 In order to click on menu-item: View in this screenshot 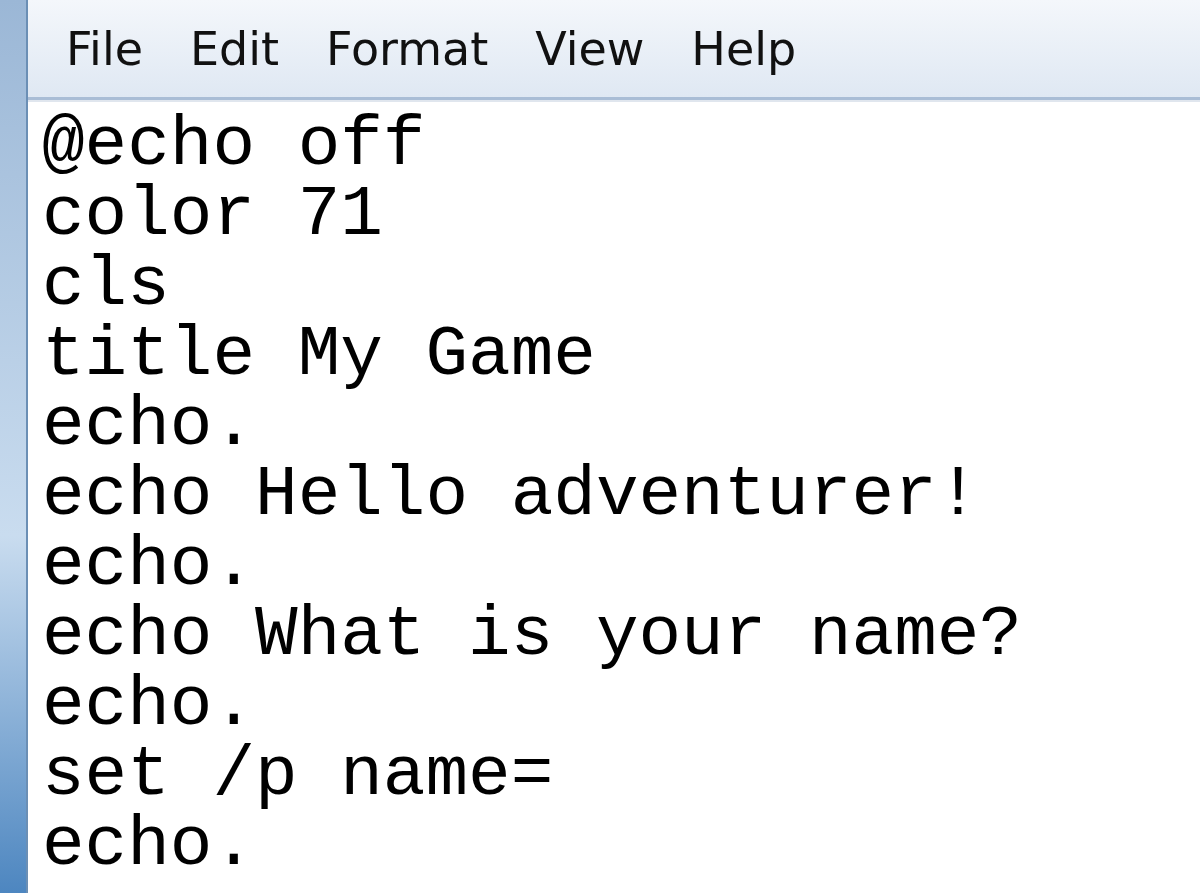, I will do `click(603, 48)`.